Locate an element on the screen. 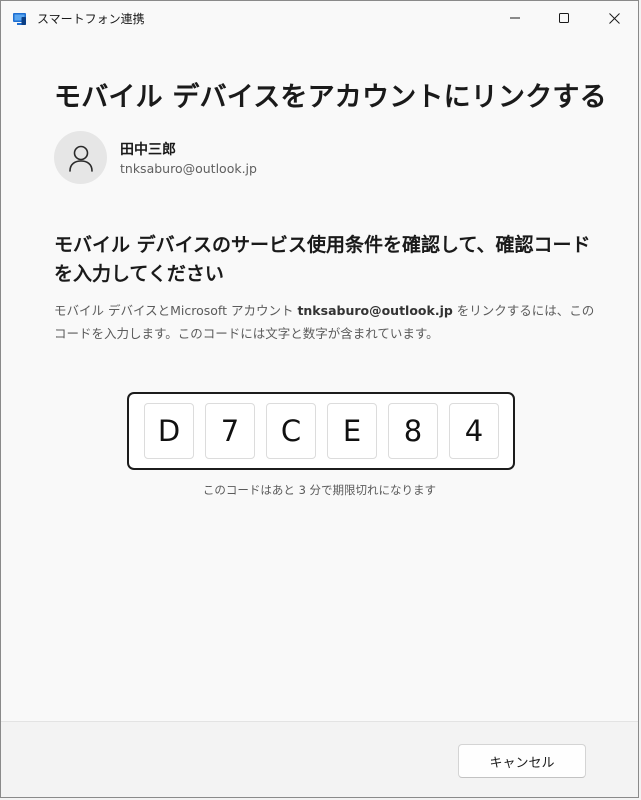  page-title: モバイル デバイスをアカウントにリンクする is located at coordinates (330, 97).